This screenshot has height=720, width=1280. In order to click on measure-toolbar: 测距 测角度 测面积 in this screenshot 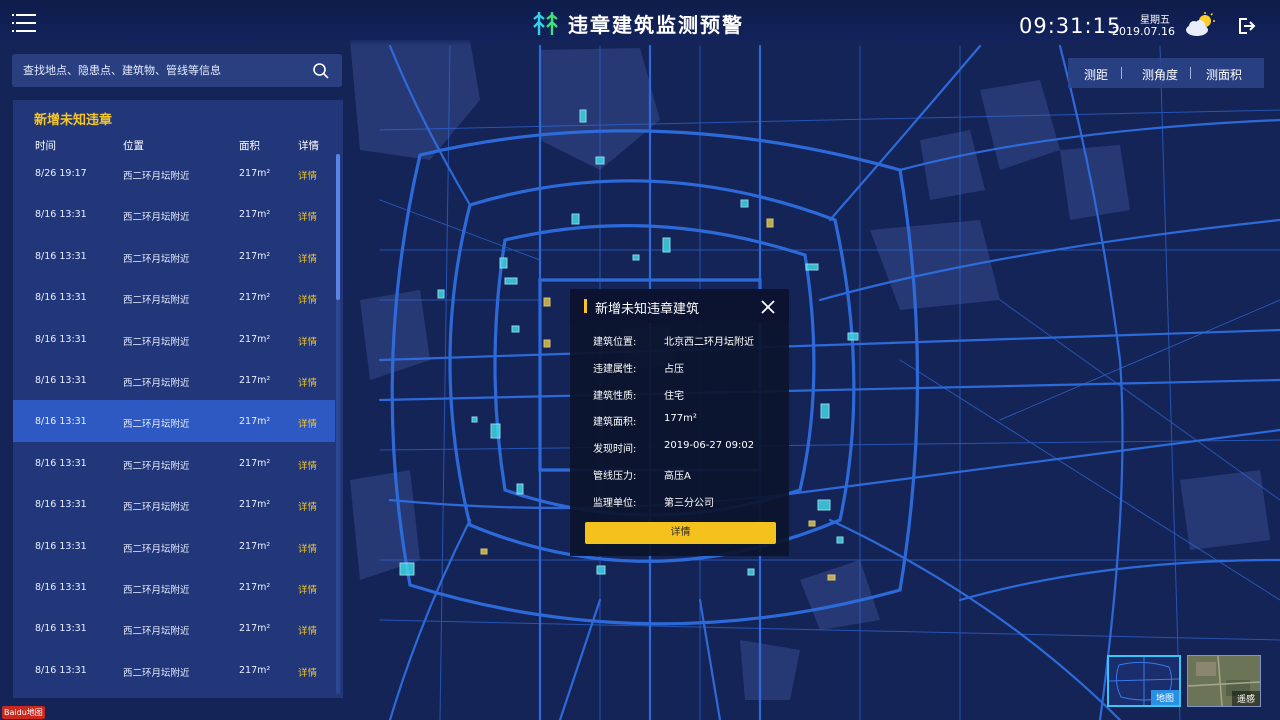, I will do `click(1166, 73)`.